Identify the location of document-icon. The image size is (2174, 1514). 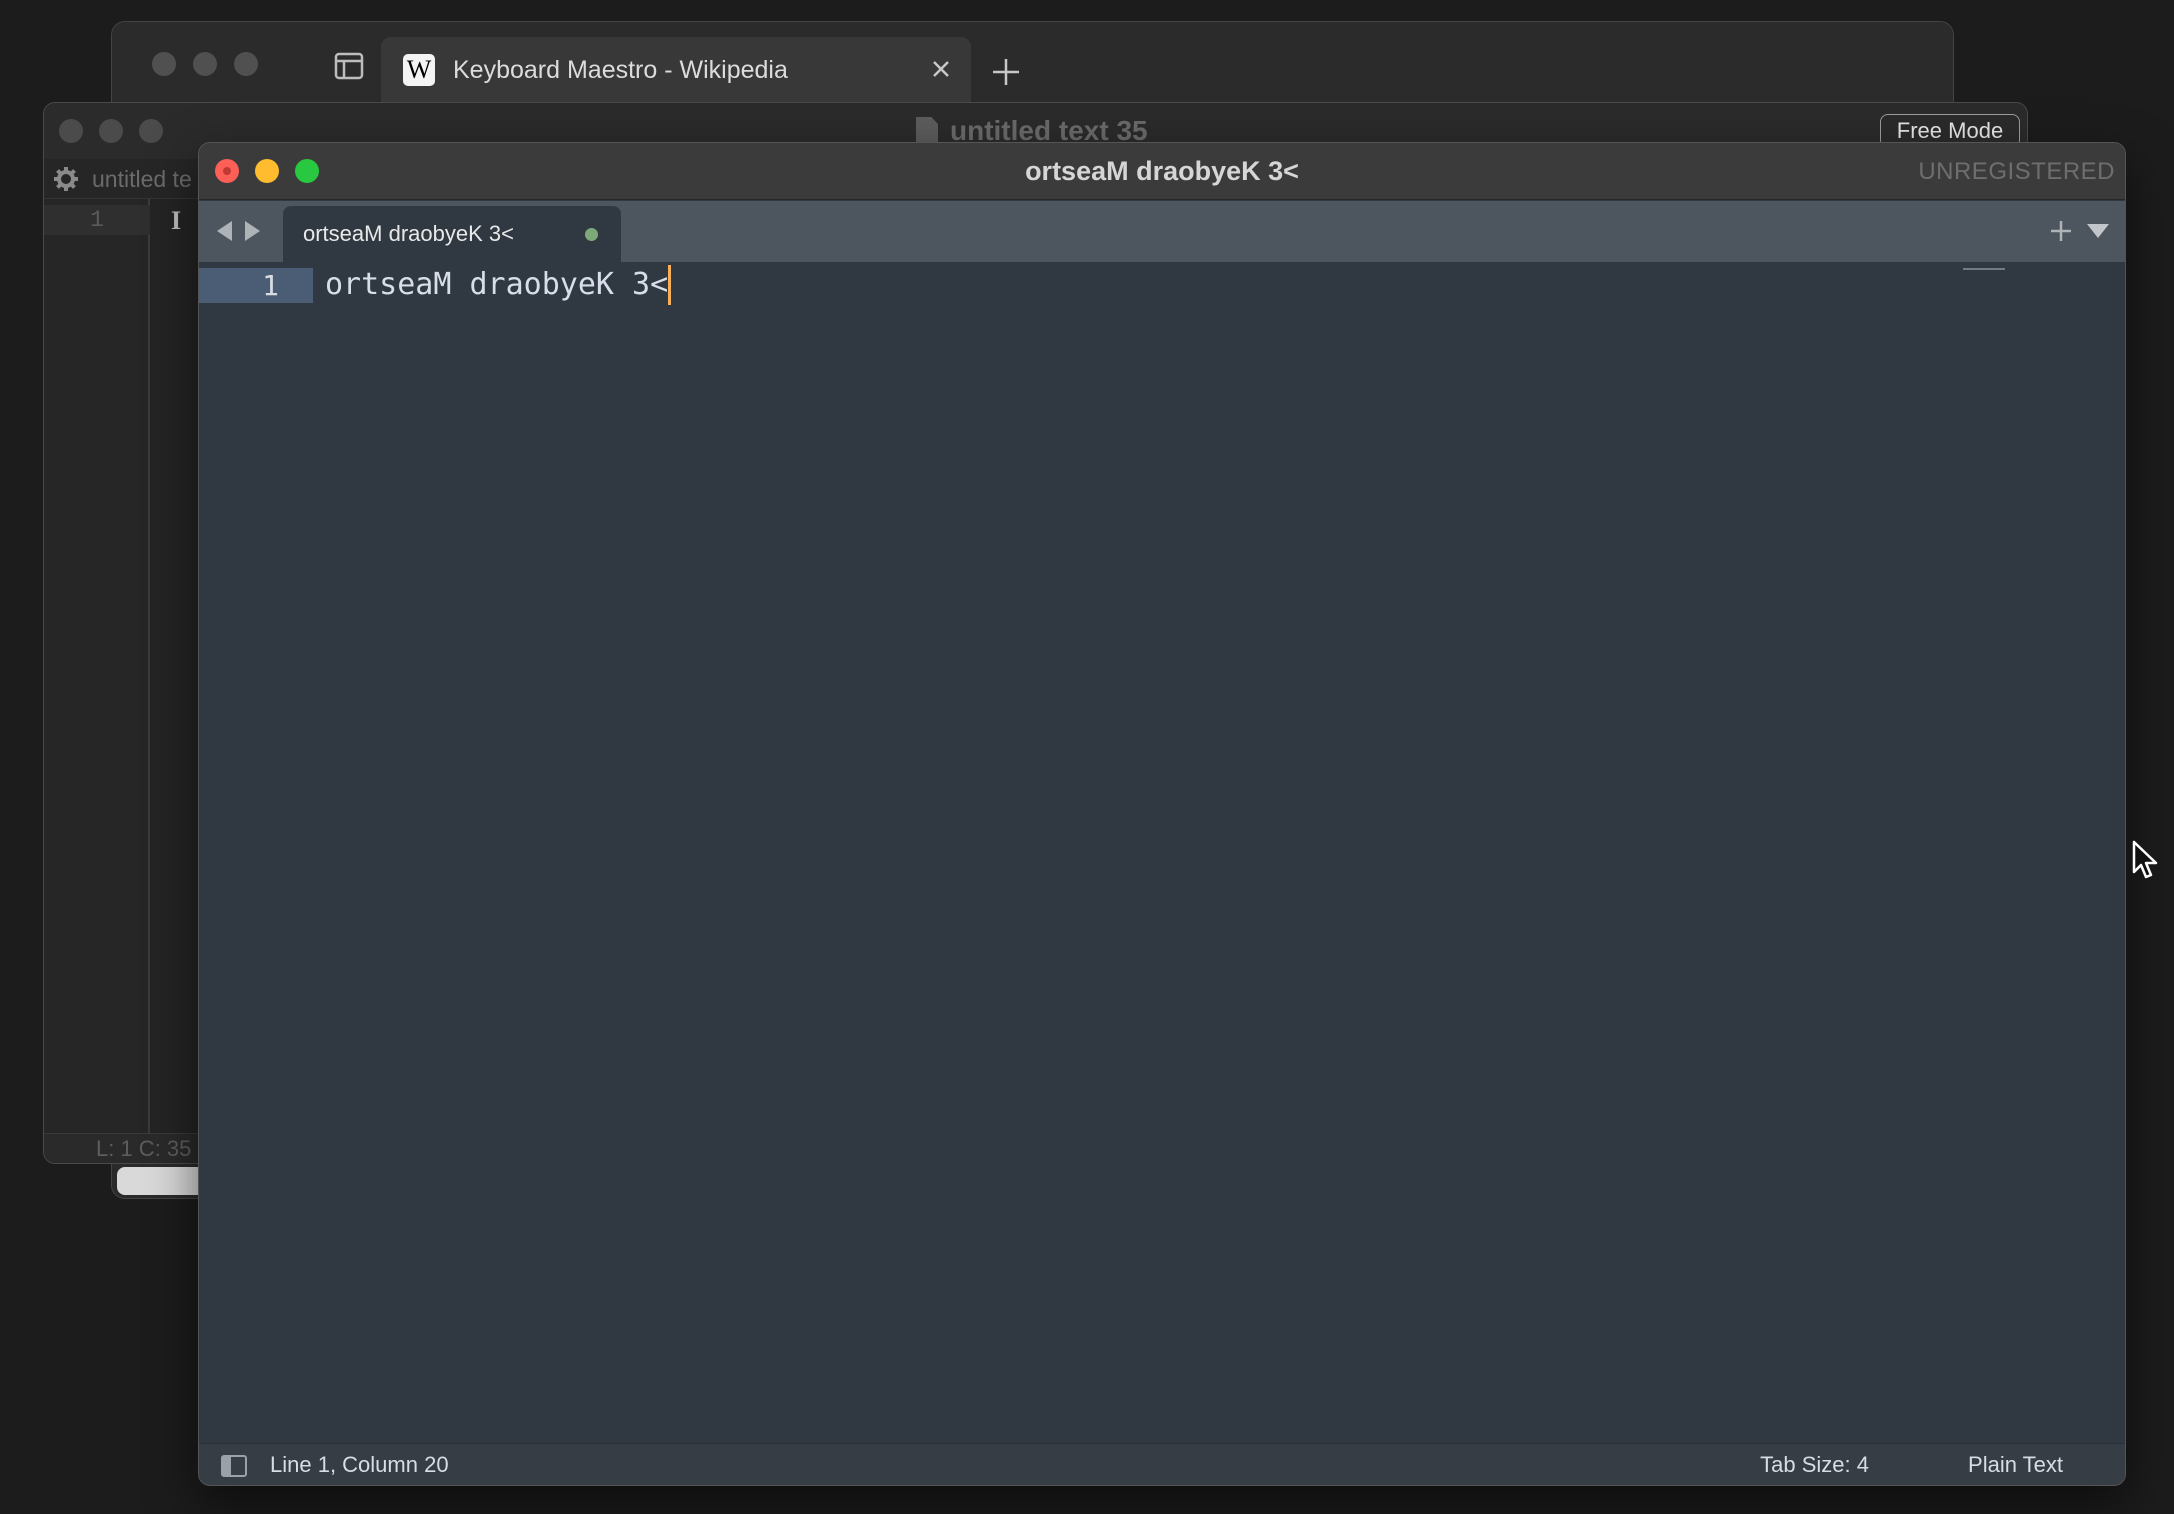
(927, 131).